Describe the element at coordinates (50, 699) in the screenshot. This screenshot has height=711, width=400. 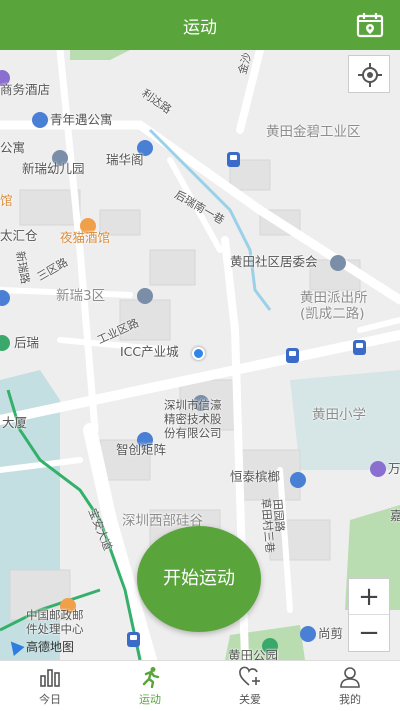
I see `tab-label: 今日` at that location.